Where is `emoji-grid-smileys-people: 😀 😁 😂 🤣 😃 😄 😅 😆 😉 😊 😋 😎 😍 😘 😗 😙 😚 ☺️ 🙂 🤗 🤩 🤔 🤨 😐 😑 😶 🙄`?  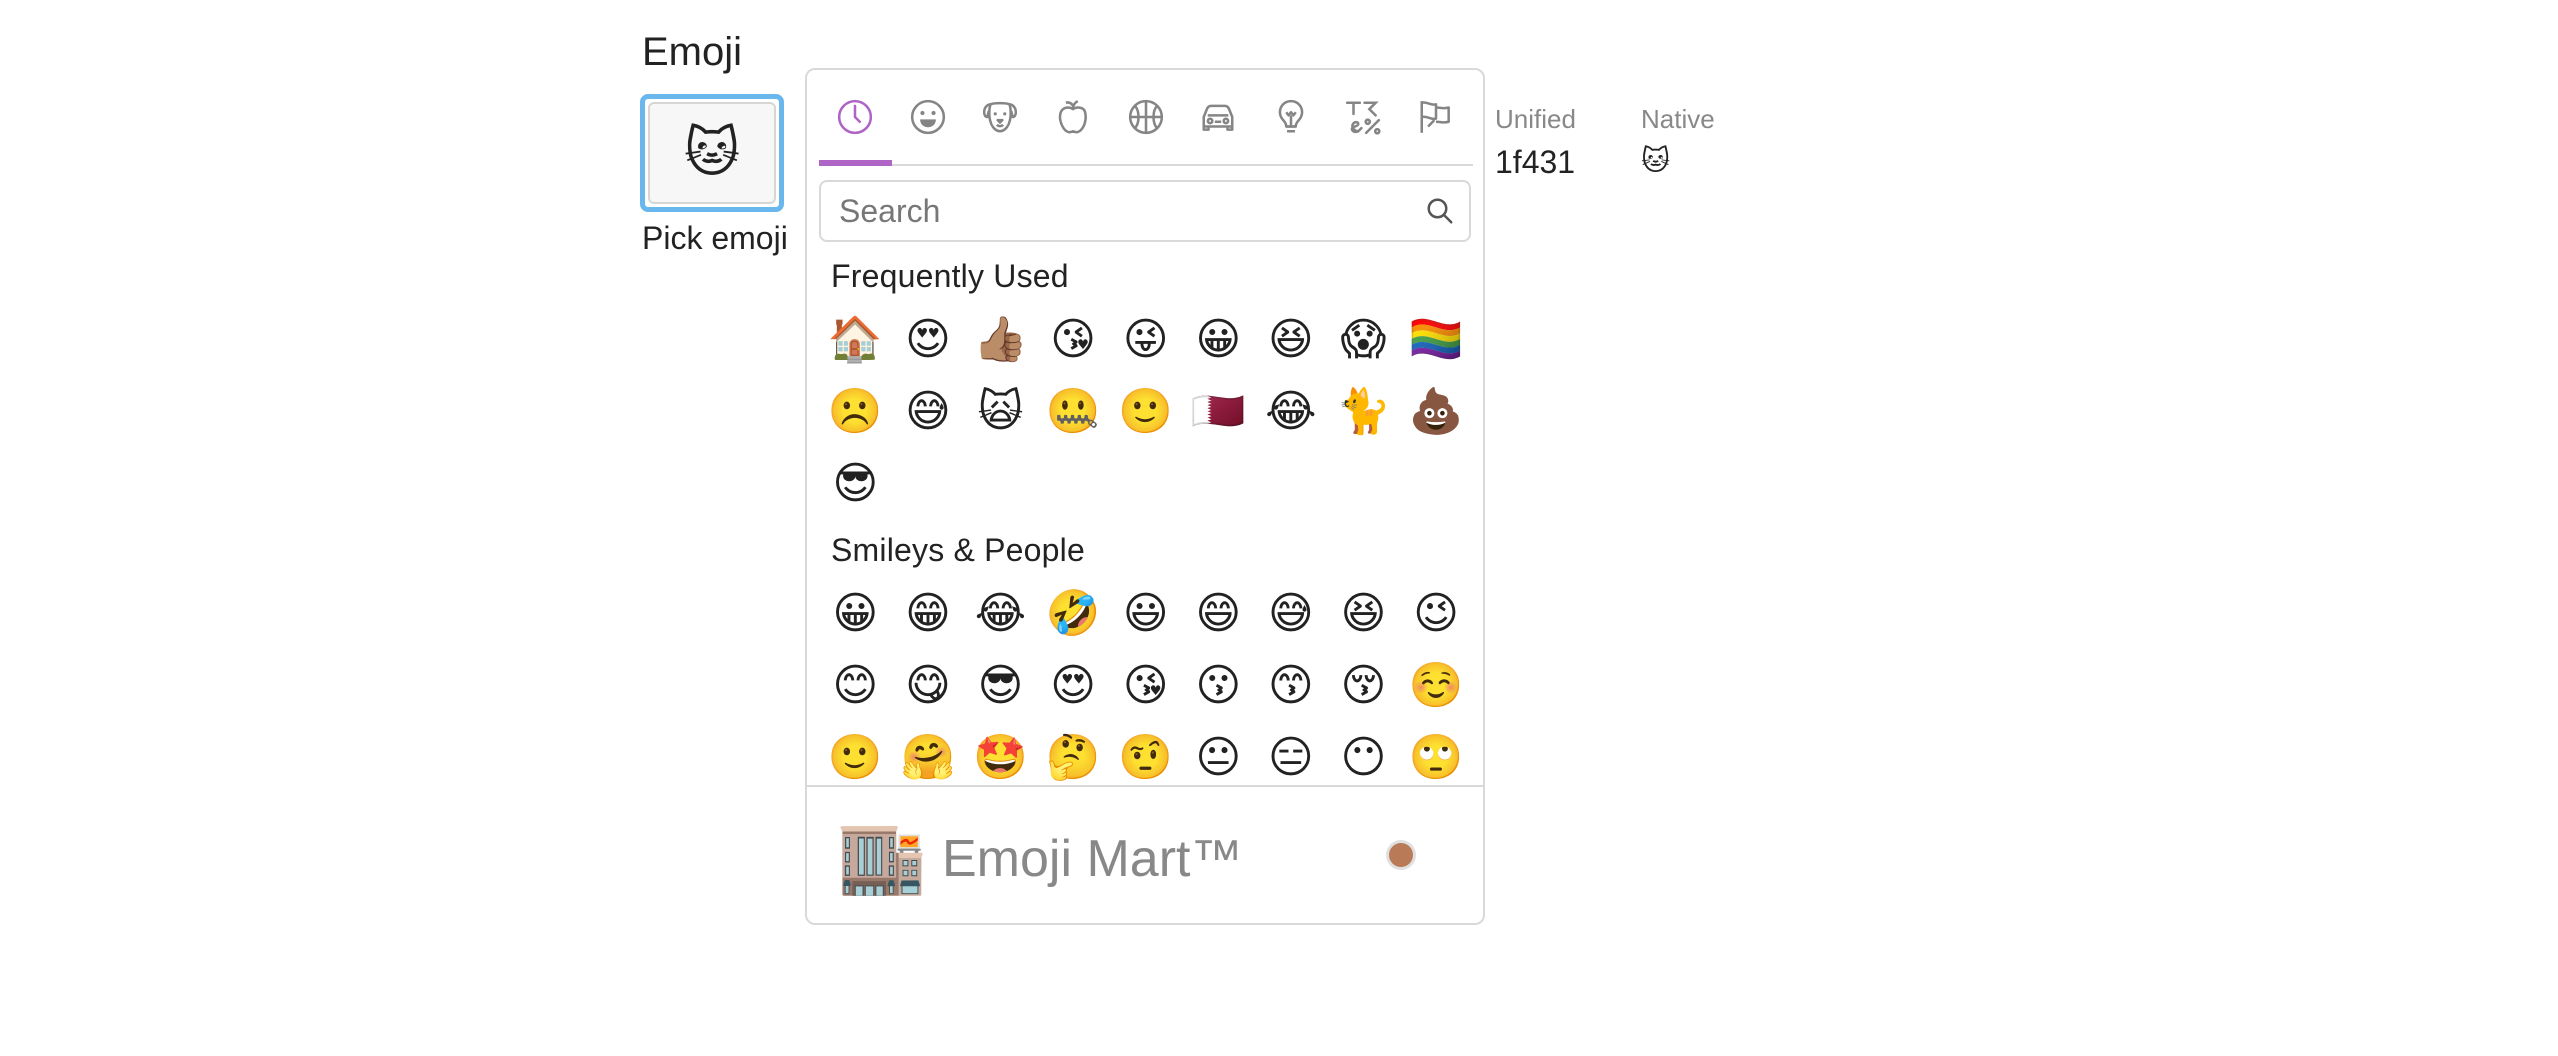
emoji-grid-smileys-people: 😀 😁 😂 🤣 😃 😄 😅 😆 😉 😊 😋 😎 😍 😘 😗 😙 😚 ☺️ 🙂 🤗 🤩 🤔 🤨 😐 😑 😶 🙄 is located at coordinates (1146, 681).